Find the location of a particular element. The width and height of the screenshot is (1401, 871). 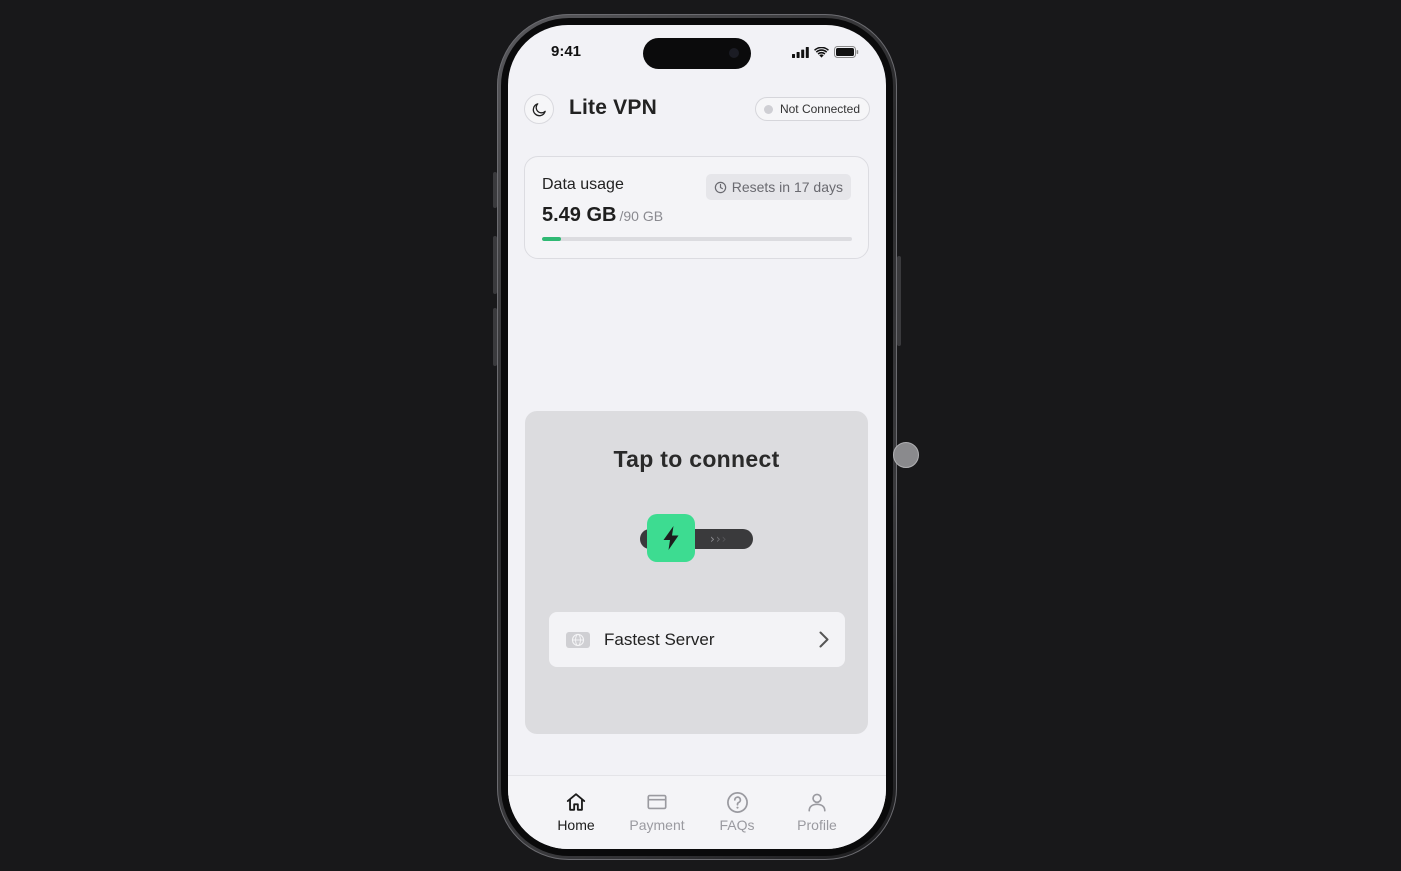

server-label: Fastest Server is located at coordinates (659, 639).